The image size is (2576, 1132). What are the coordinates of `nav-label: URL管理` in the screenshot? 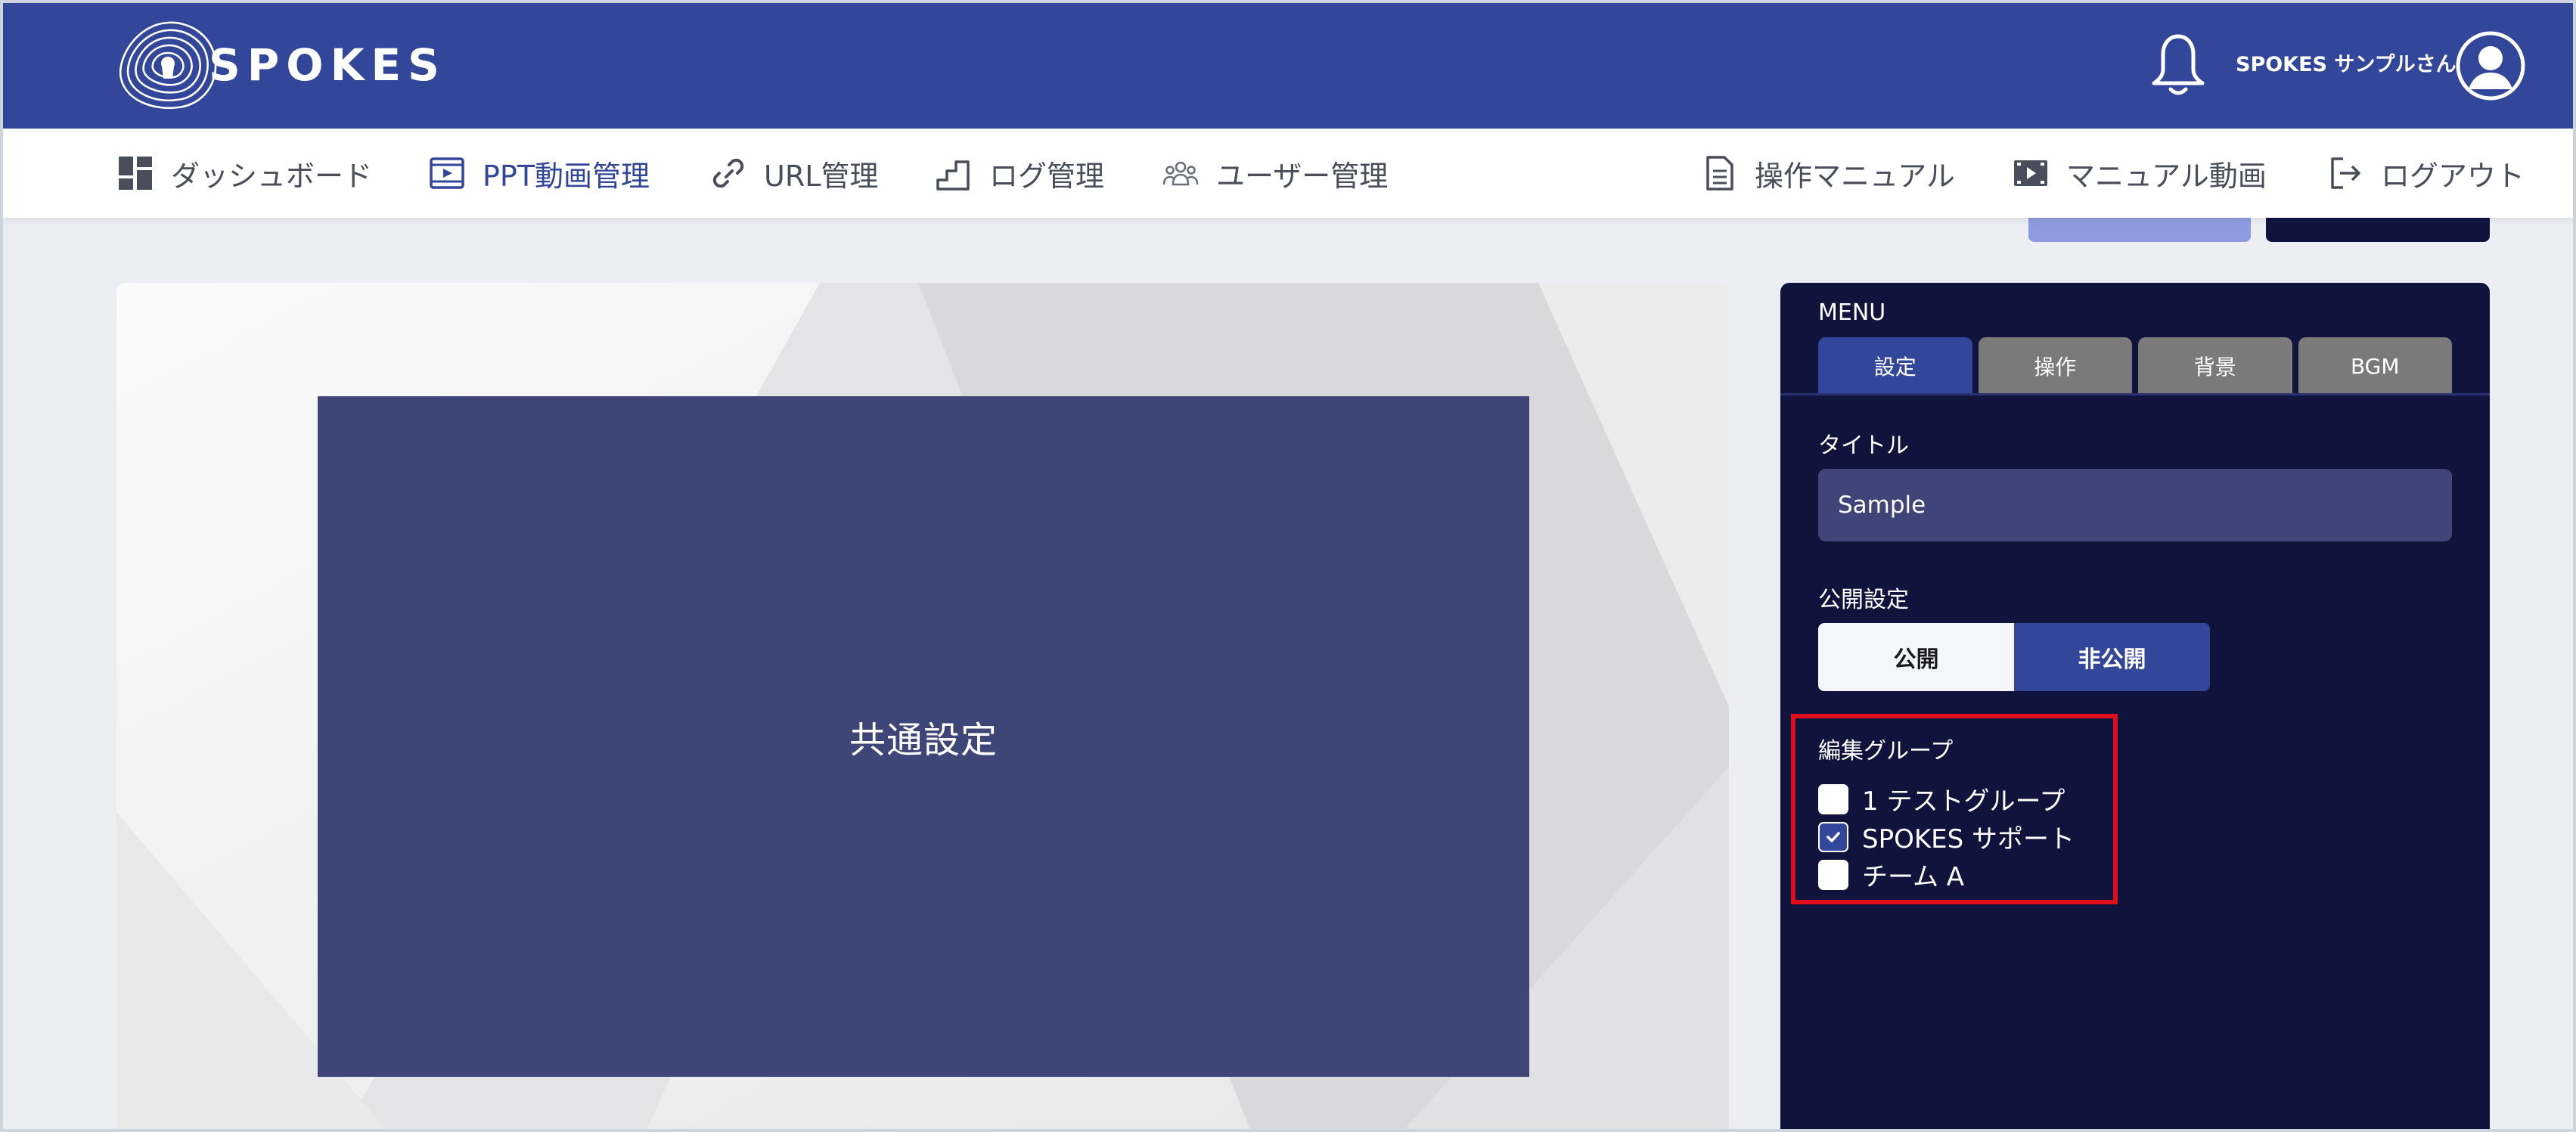 It's located at (821, 176).